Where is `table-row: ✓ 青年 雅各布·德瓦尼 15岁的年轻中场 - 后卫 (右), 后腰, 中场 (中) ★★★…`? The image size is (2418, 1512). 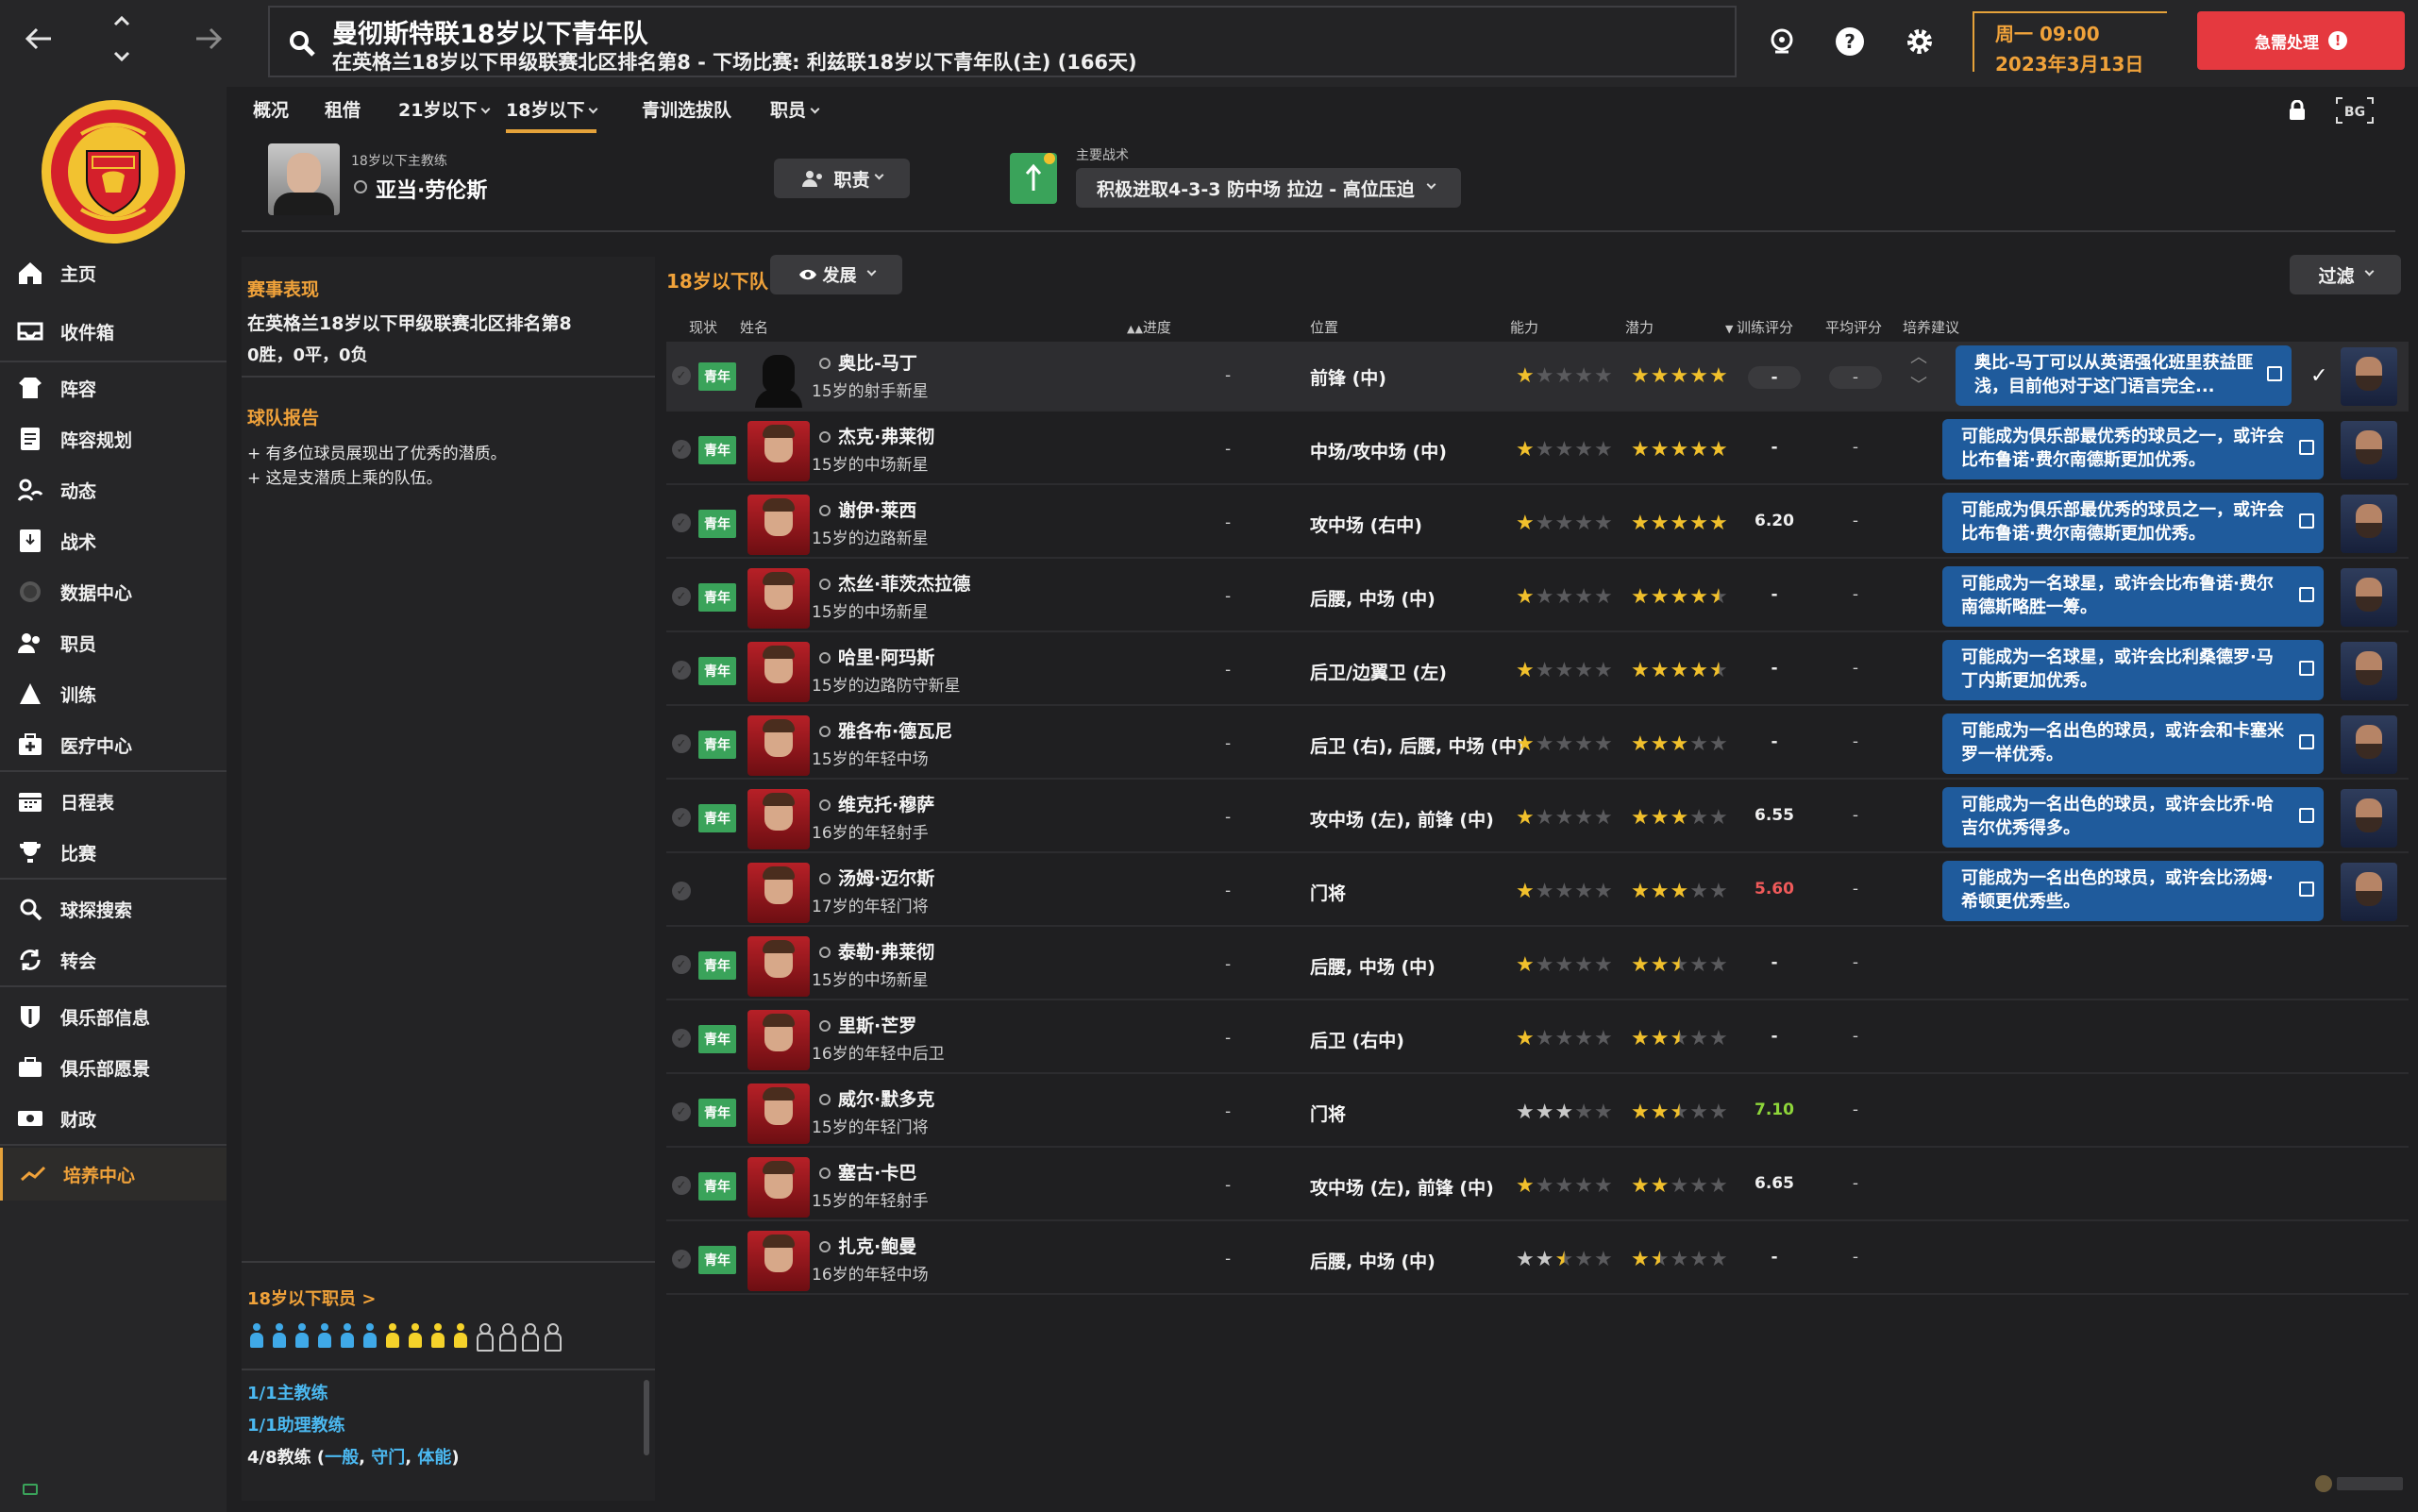
table-row: ✓ 青年 雅各布·德瓦尼 15岁的年轻中场 - 后卫 (右), 后腰, 中场 (中) ★★★… is located at coordinates (1537, 745).